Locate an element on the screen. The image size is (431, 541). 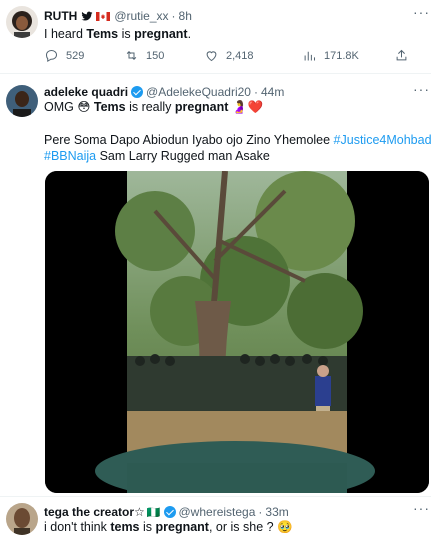
tweet-time: 33m is located at coordinates (276, 512).